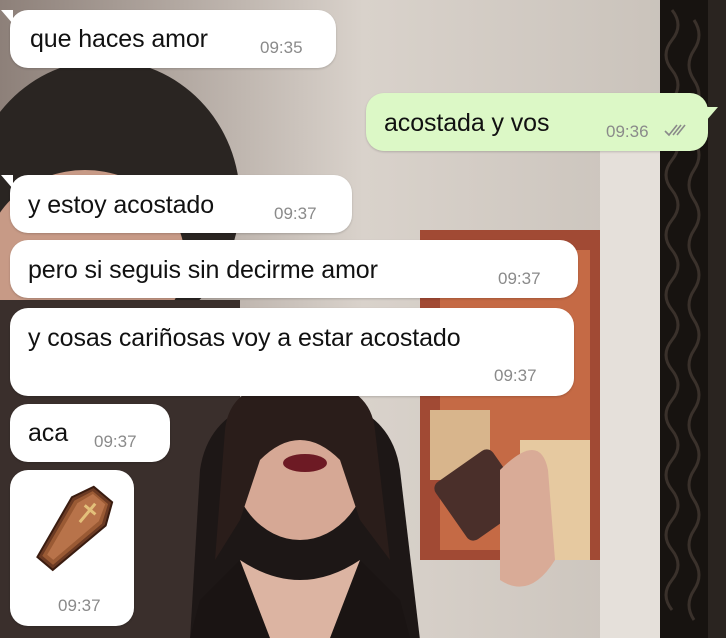 The width and height of the screenshot is (726, 638). Describe the element at coordinates (281, 47) in the screenshot. I see `message-time: 09:35` at that location.